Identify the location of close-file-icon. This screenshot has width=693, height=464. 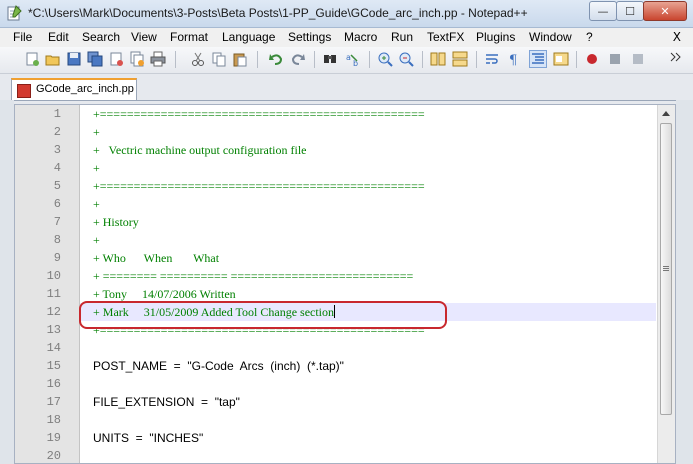
(116, 59).